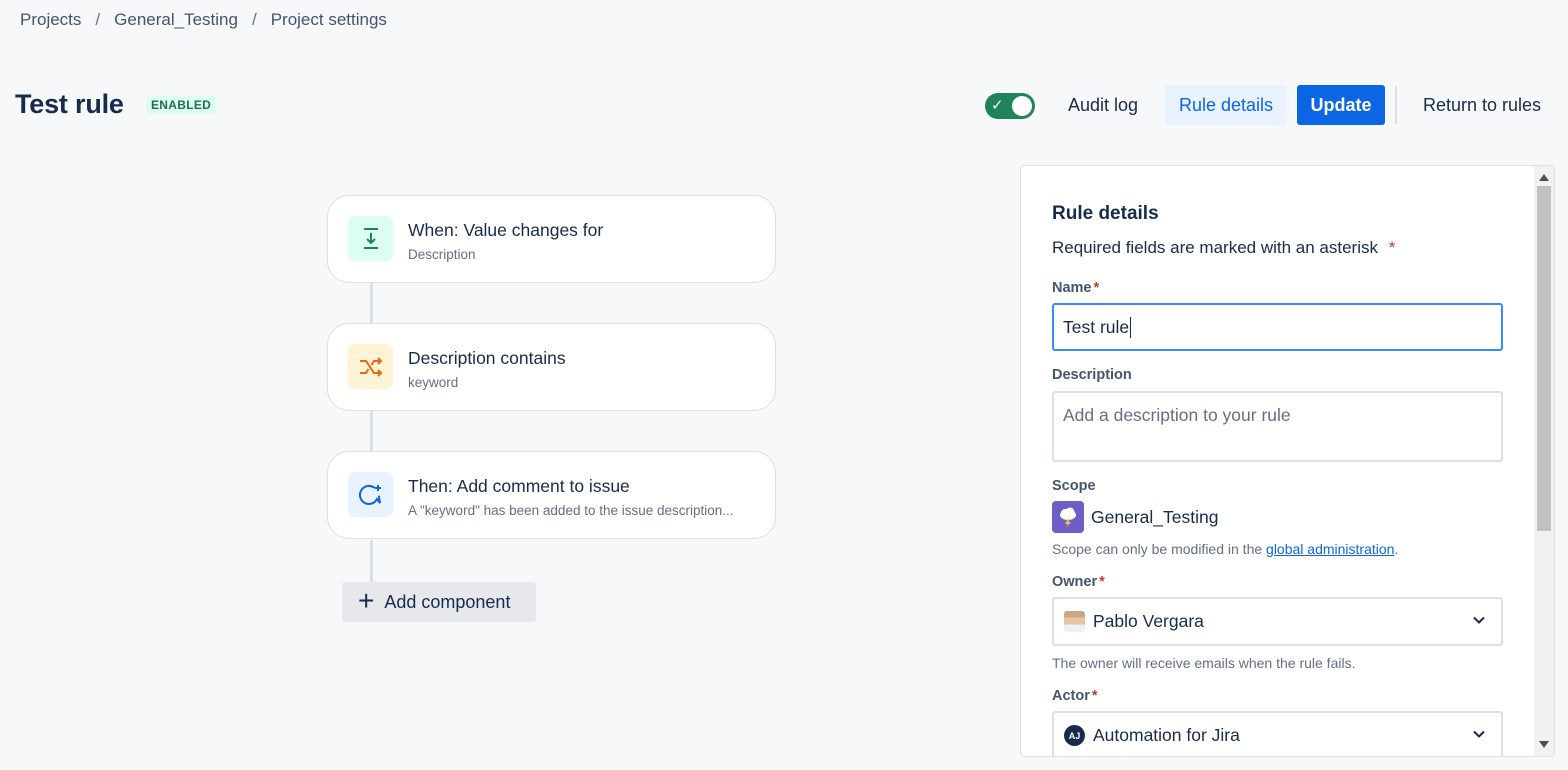 This screenshot has height=770, width=1568. I want to click on breadcrumb-project: General_Testing, so click(176, 20).